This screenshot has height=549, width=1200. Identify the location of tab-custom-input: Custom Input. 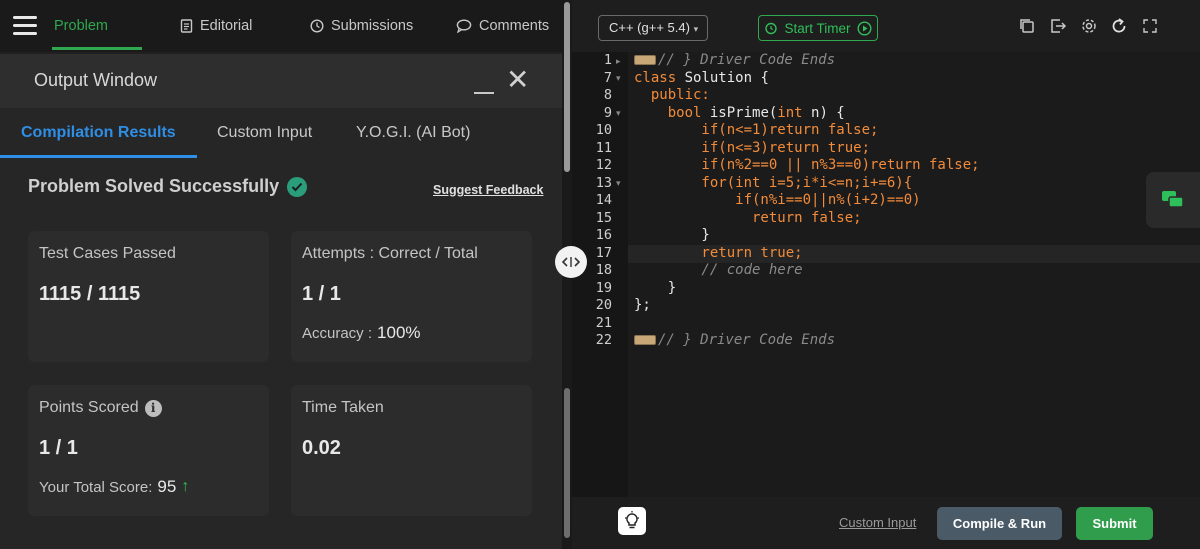
(264, 133).